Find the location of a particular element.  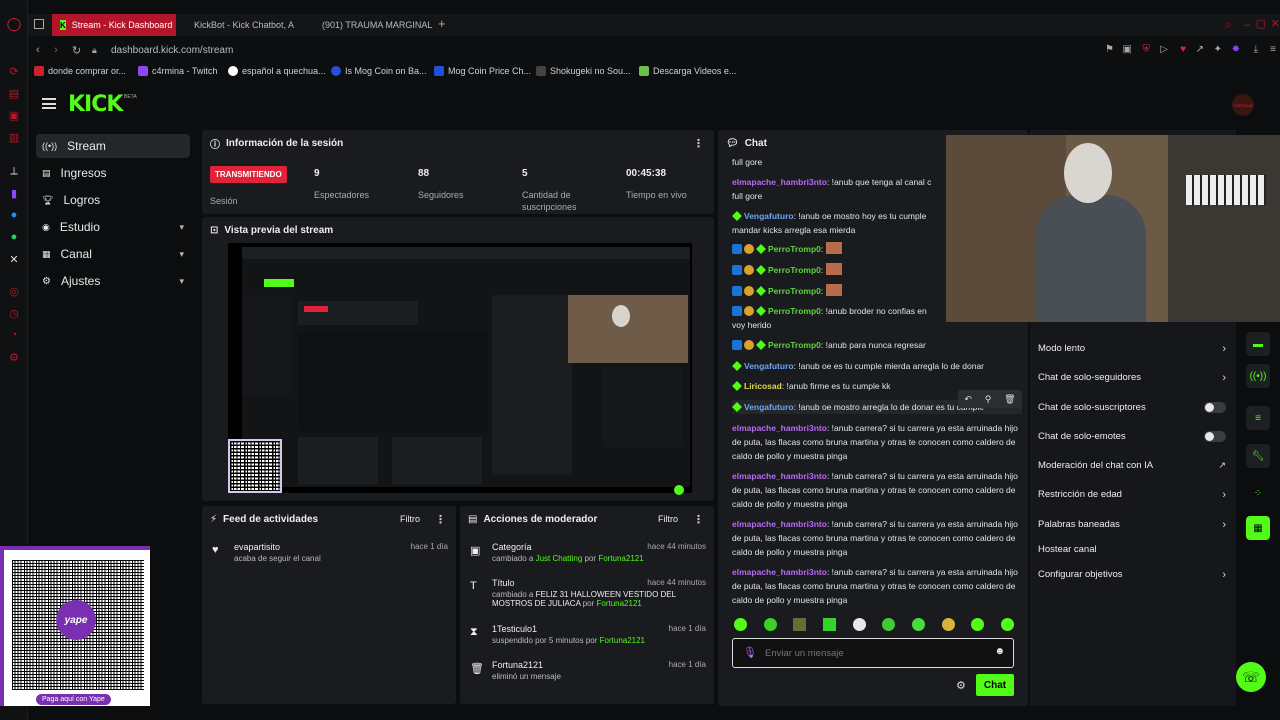

setting-emotes-only: Chat de solo-emotes is located at coordinates (1132, 436).